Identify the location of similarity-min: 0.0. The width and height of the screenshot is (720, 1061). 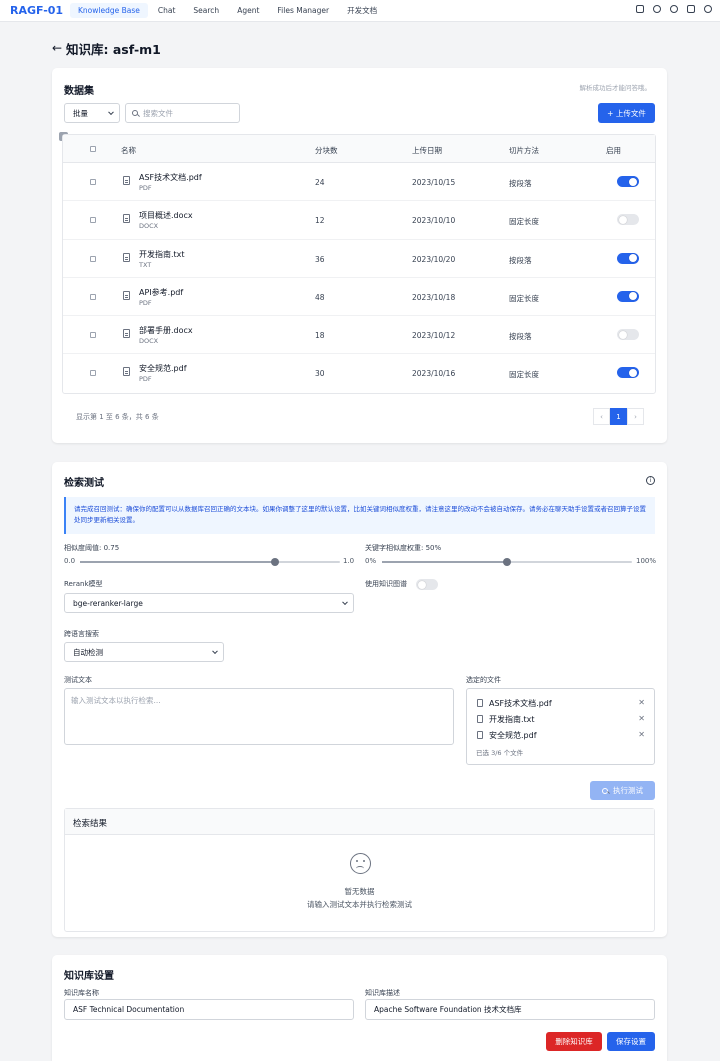
(70, 561).